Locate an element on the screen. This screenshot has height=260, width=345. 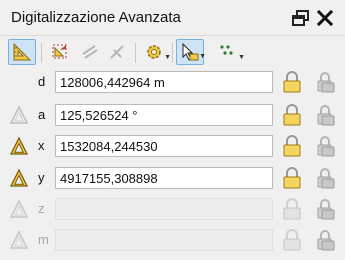
repeating-lock-x-icon is located at coordinates (325, 146).